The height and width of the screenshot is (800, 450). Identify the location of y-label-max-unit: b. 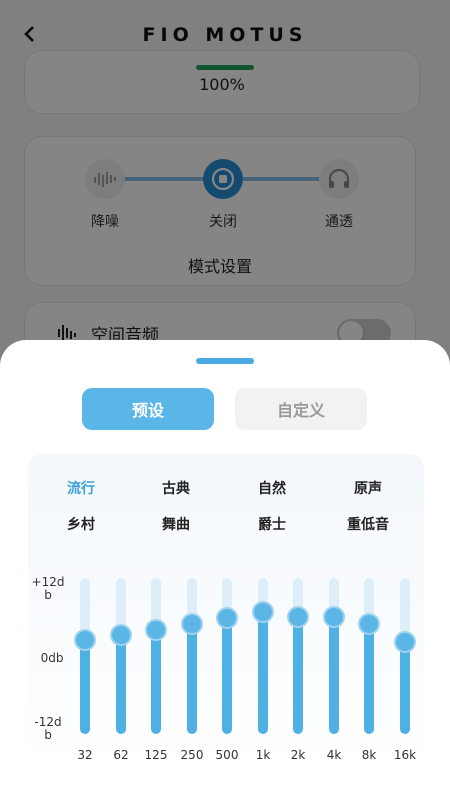
(48, 595).